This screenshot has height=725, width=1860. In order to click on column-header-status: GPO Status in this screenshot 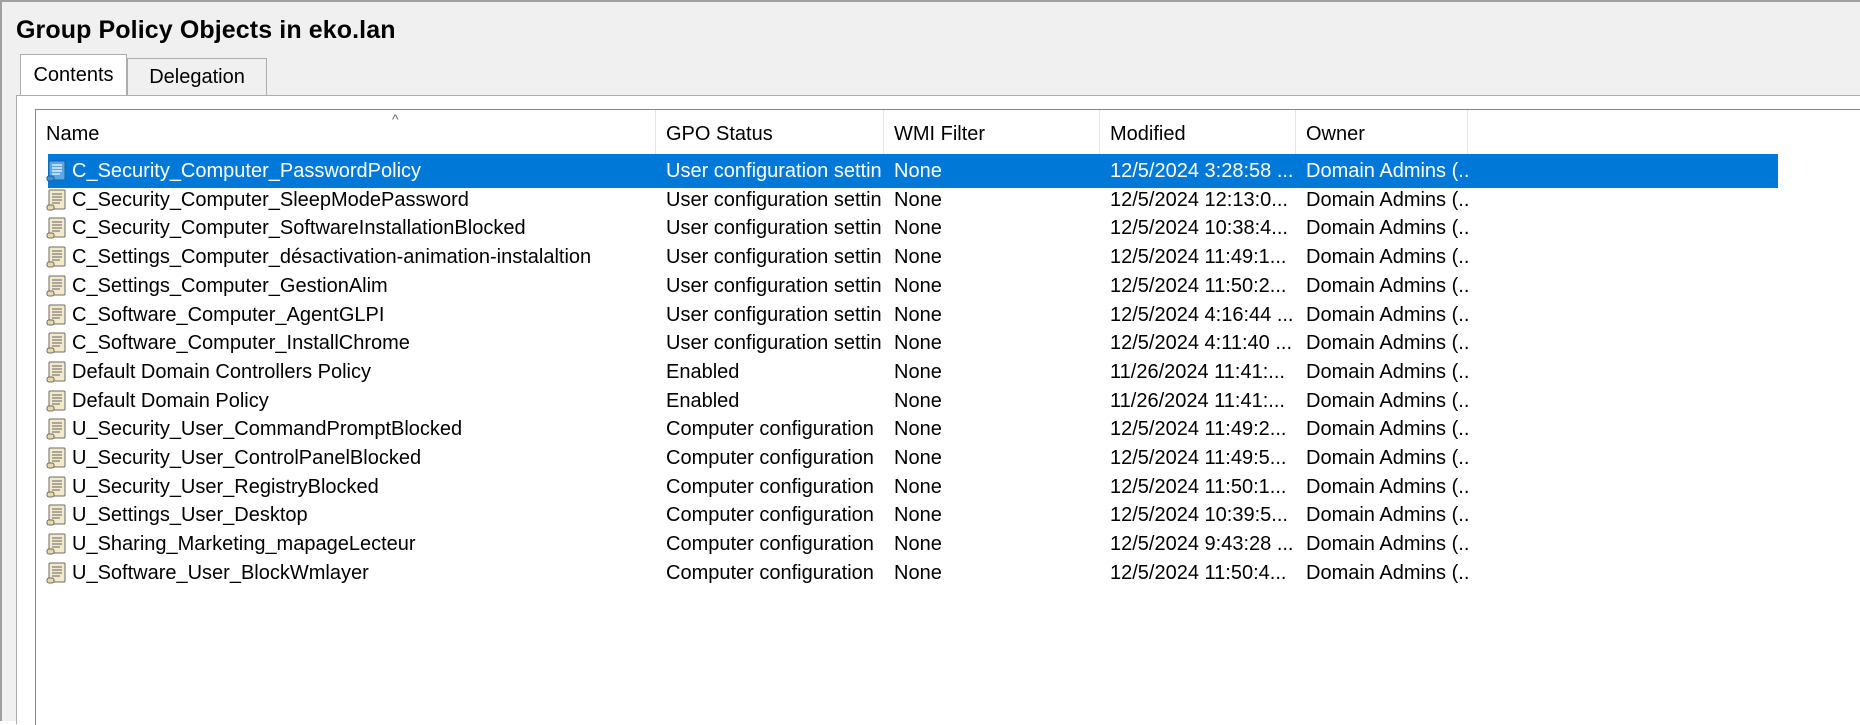, I will do `click(770, 132)`.